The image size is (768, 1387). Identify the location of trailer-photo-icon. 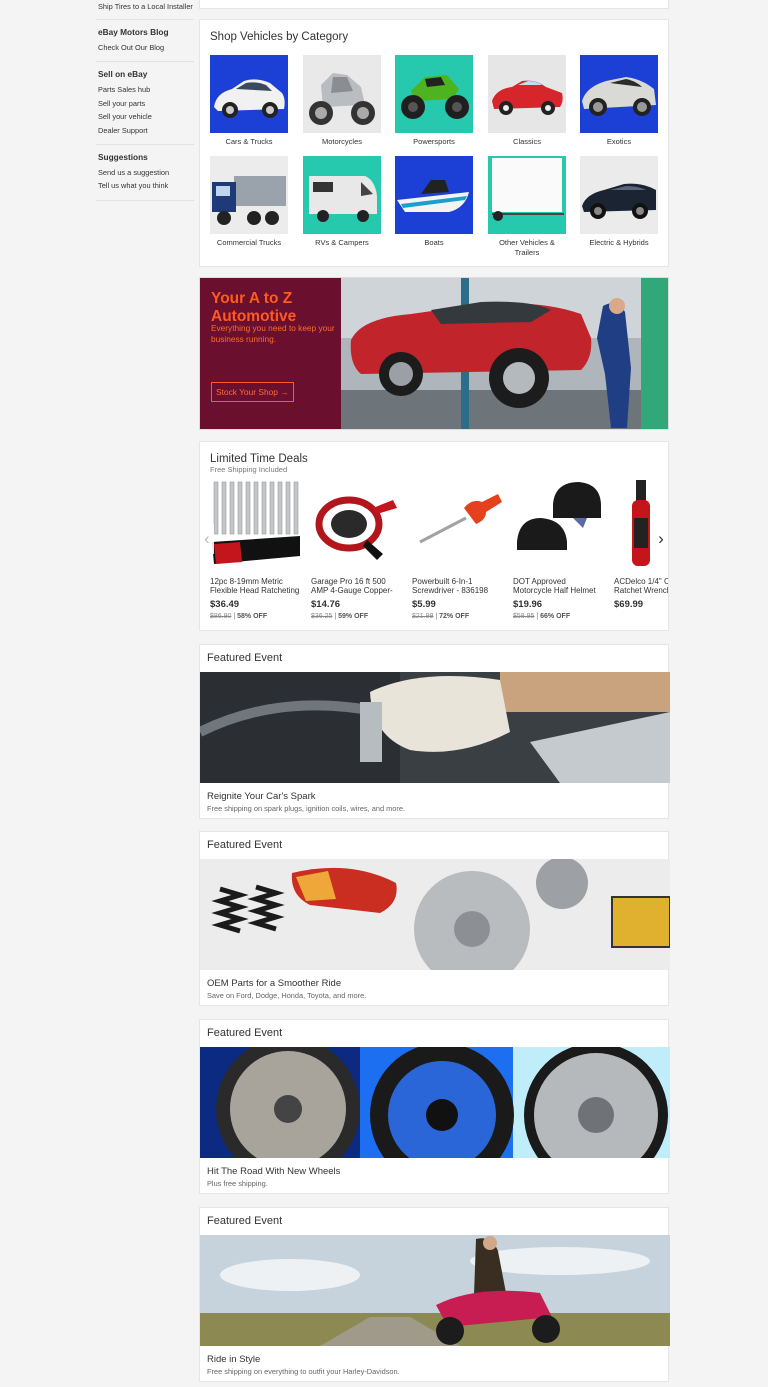
(527, 195).